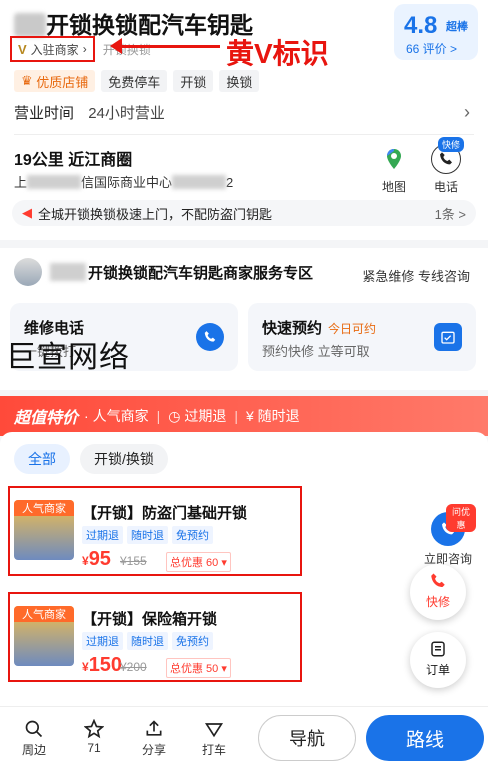  Describe the element at coordinates (394, 159) in the screenshot. I see `map-pin-icon` at that location.